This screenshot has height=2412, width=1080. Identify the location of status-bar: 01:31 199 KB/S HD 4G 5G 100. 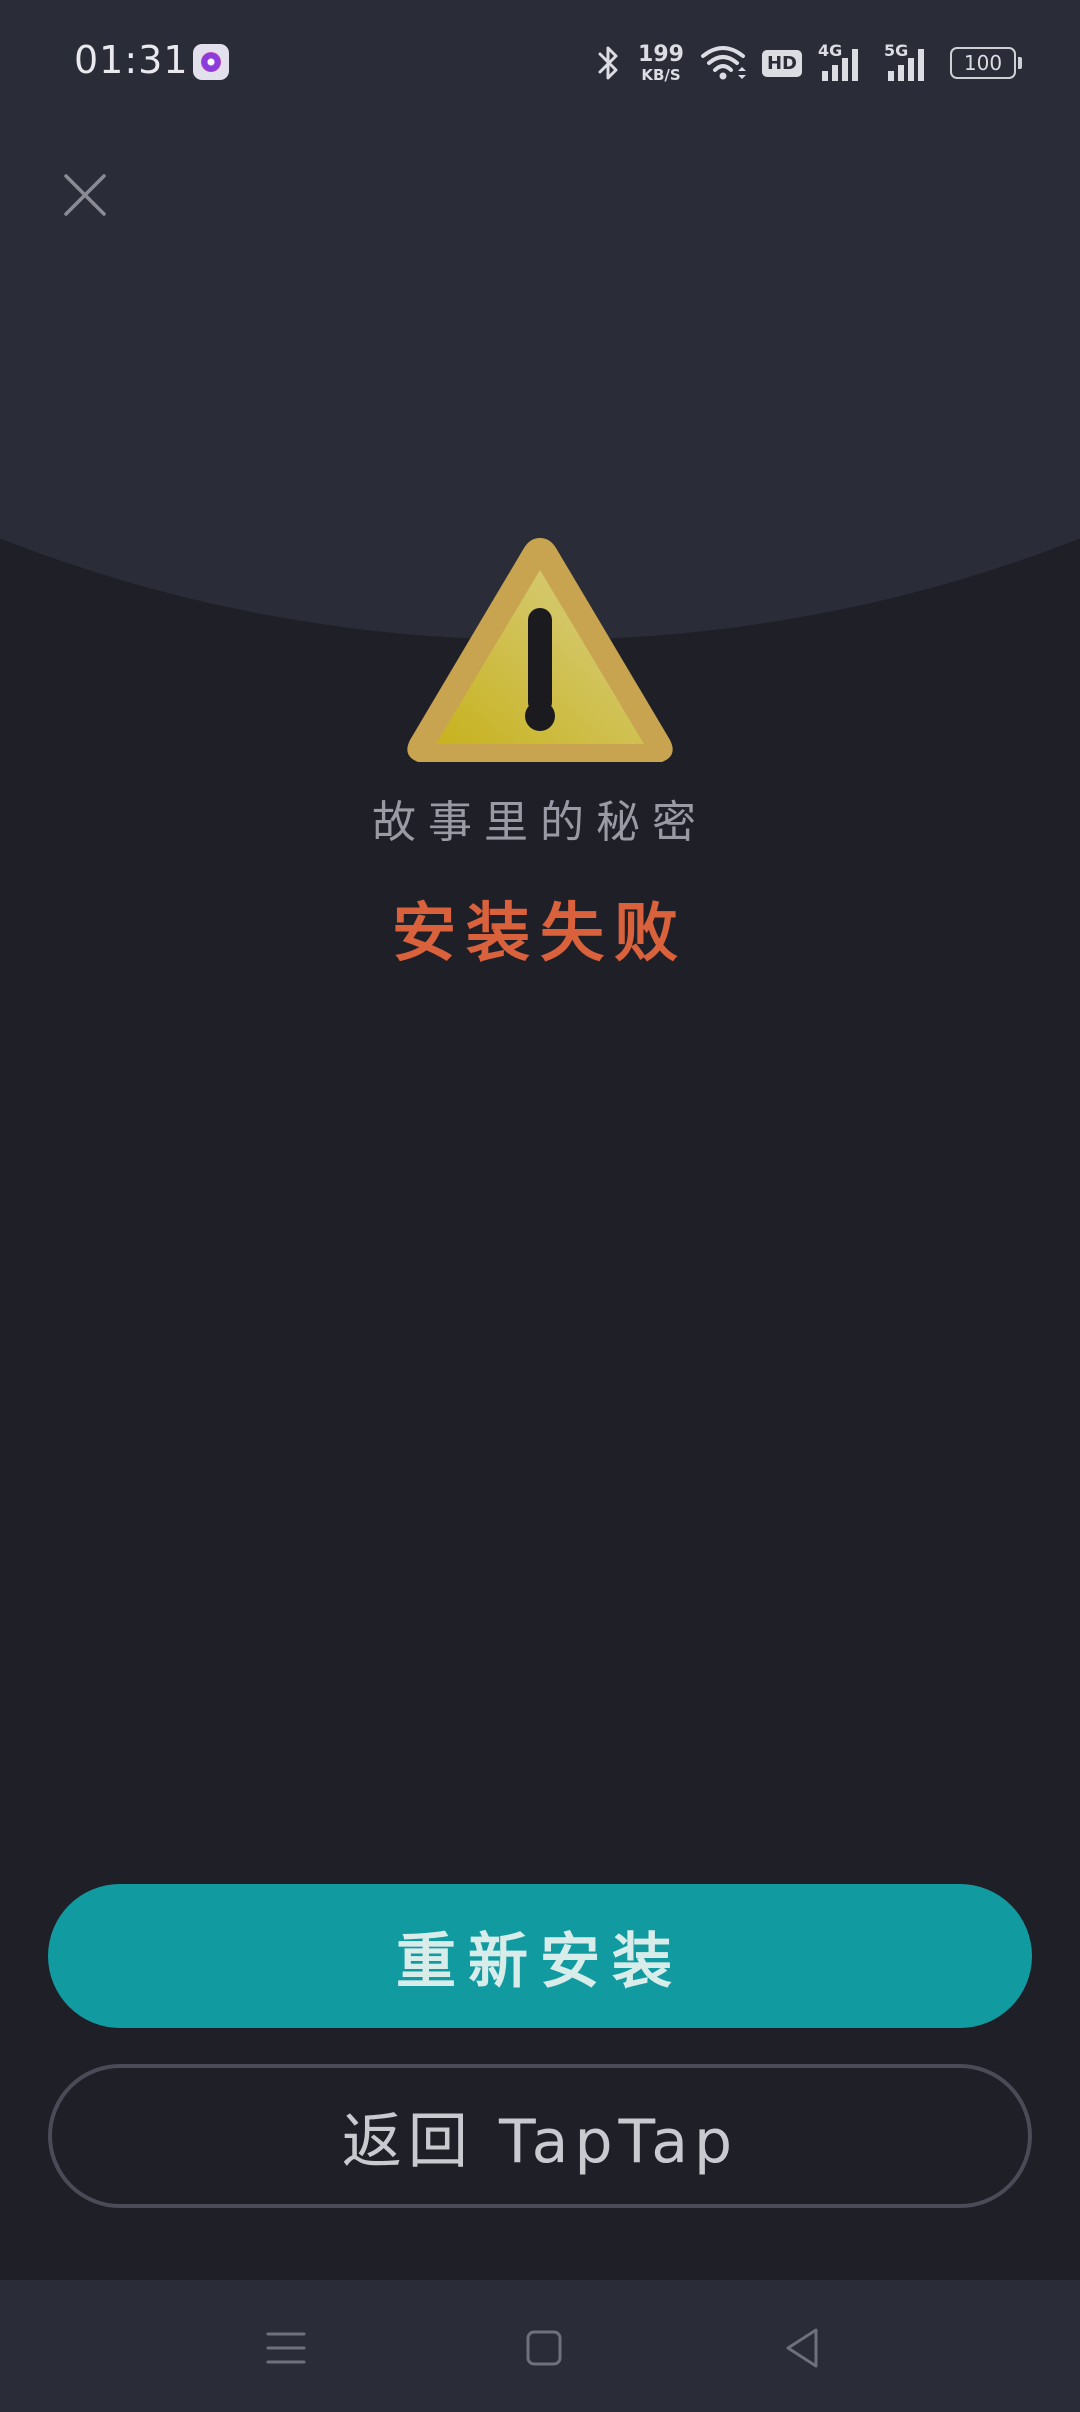
(540, 63).